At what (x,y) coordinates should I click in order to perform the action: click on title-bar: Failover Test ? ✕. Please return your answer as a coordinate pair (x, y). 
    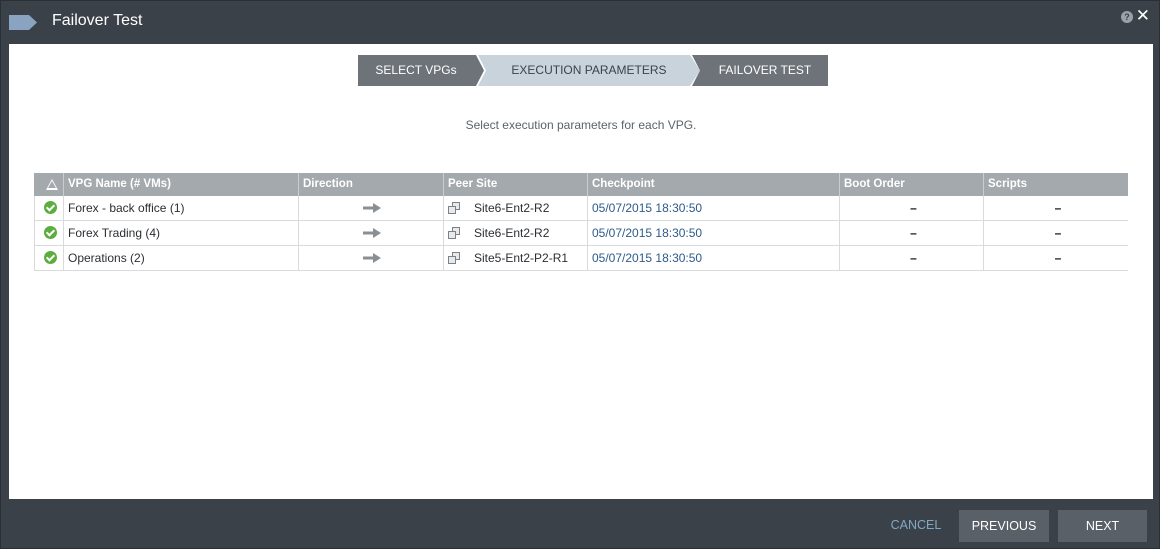
    Looking at the image, I should click on (580, 22).